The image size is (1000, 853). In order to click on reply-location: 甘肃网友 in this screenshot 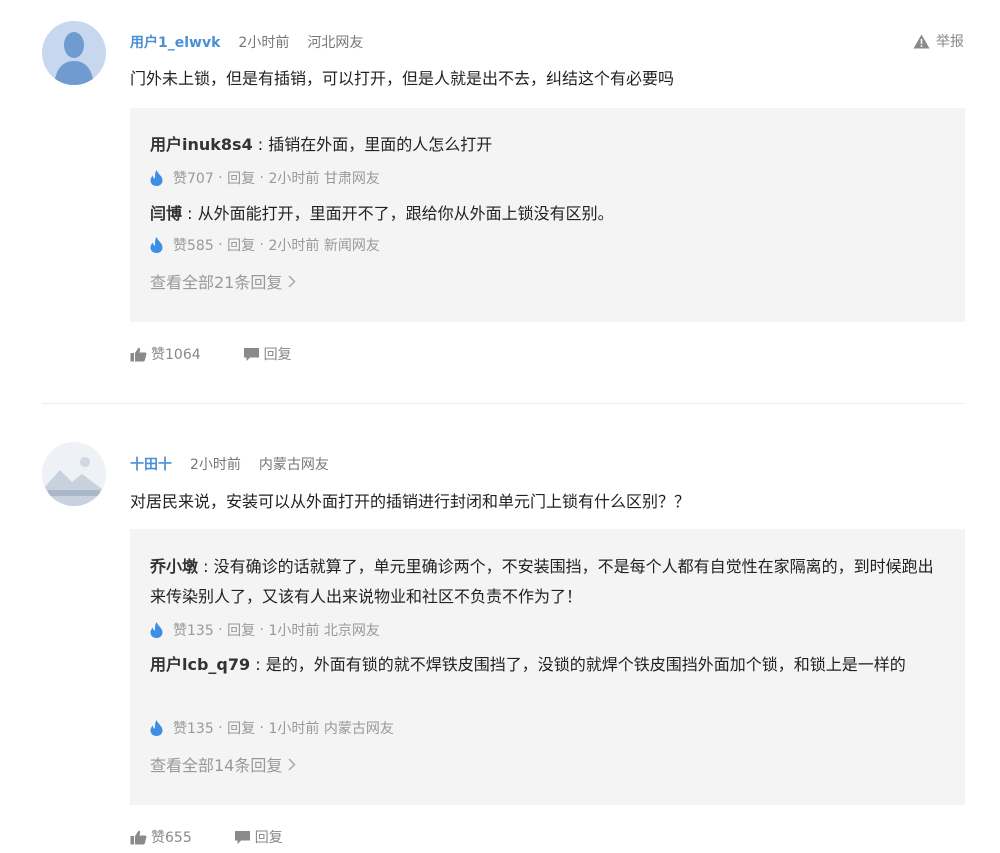, I will do `click(351, 179)`.